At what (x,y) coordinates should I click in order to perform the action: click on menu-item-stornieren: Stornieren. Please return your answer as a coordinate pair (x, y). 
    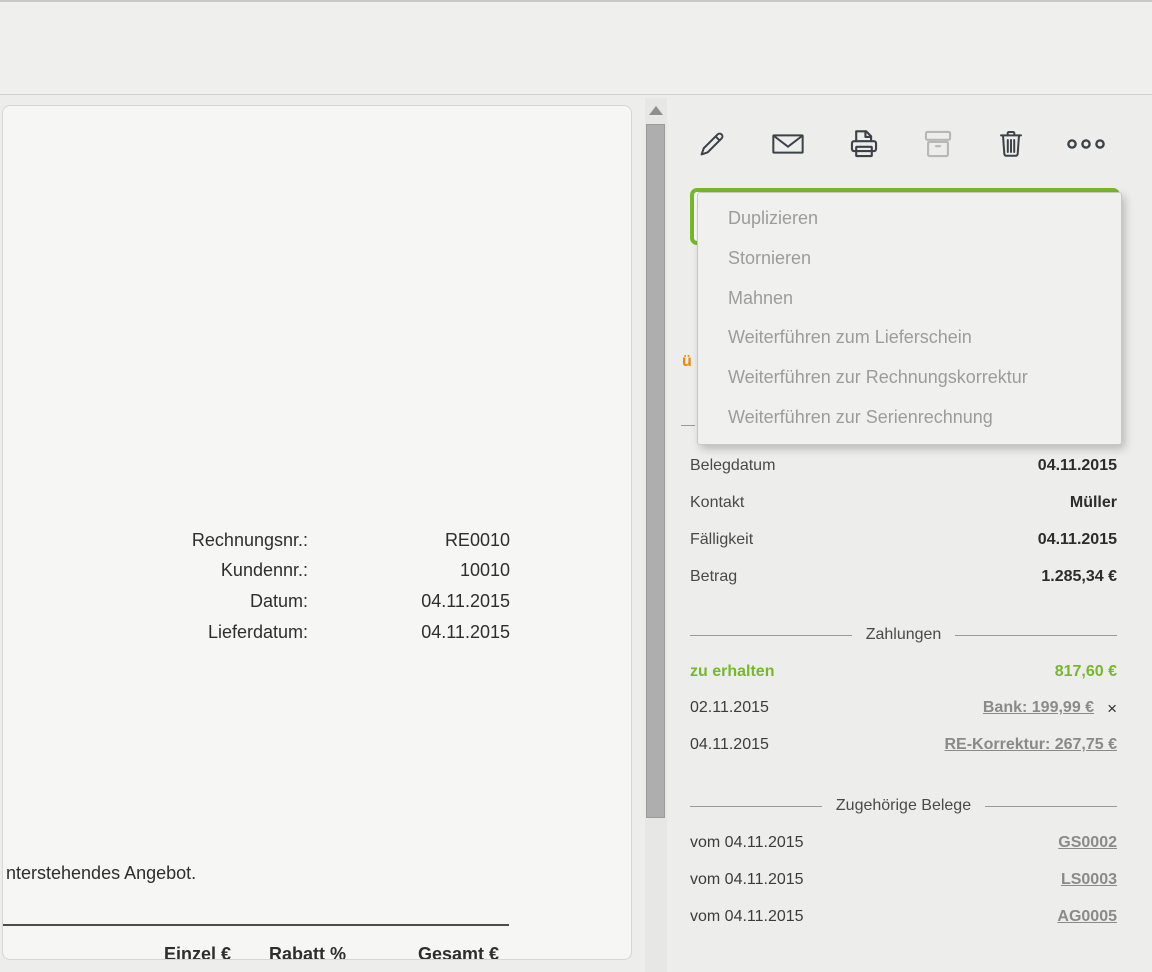
    Looking at the image, I should click on (909, 259).